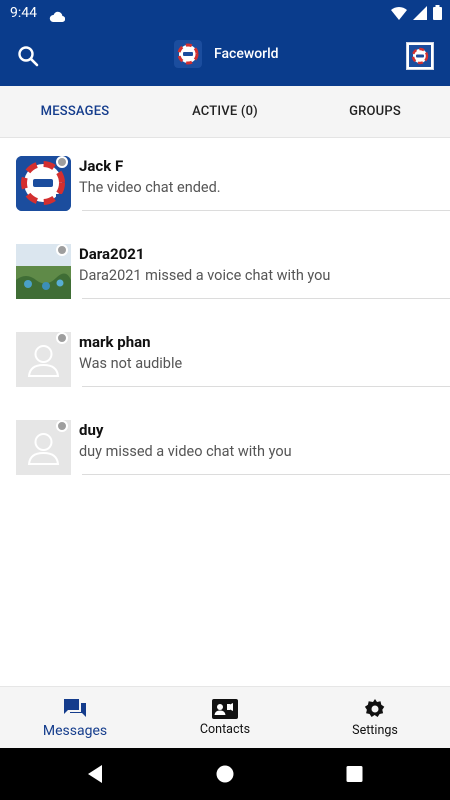 Image resolution: width=450 pixels, height=800 pixels. Describe the element at coordinates (246, 54) in the screenshot. I see `app-title: Faceworld` at that location.